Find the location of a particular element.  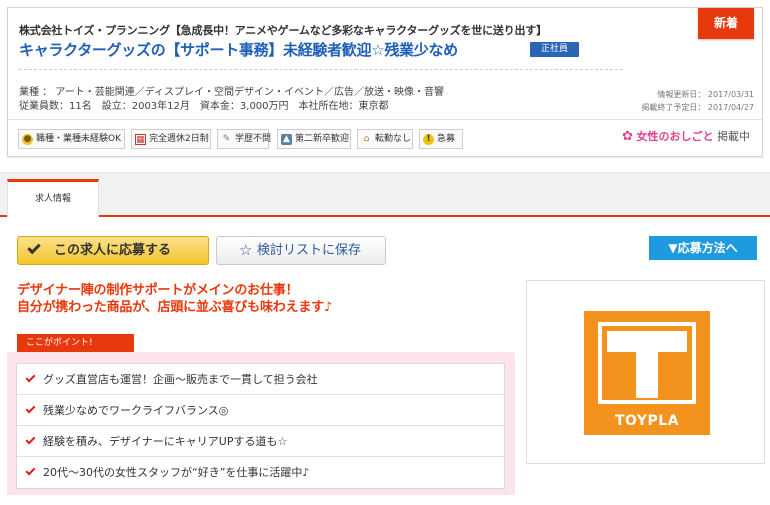

women-brand-label: 女性のおしごと is located at coordinates (675, 136).